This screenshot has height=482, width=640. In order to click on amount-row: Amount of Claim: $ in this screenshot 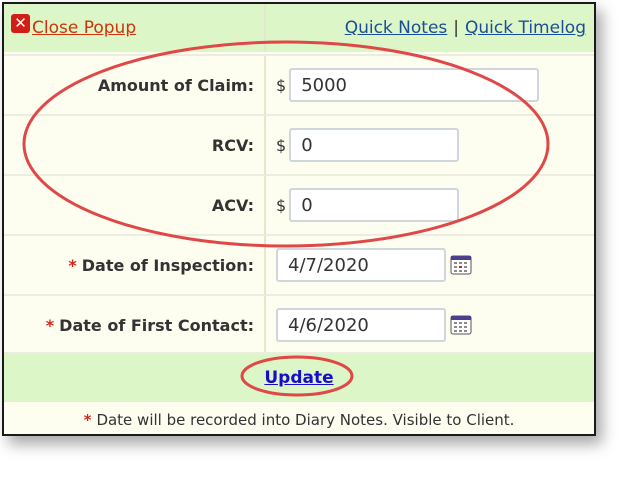, I will do `click(299, 84)`.